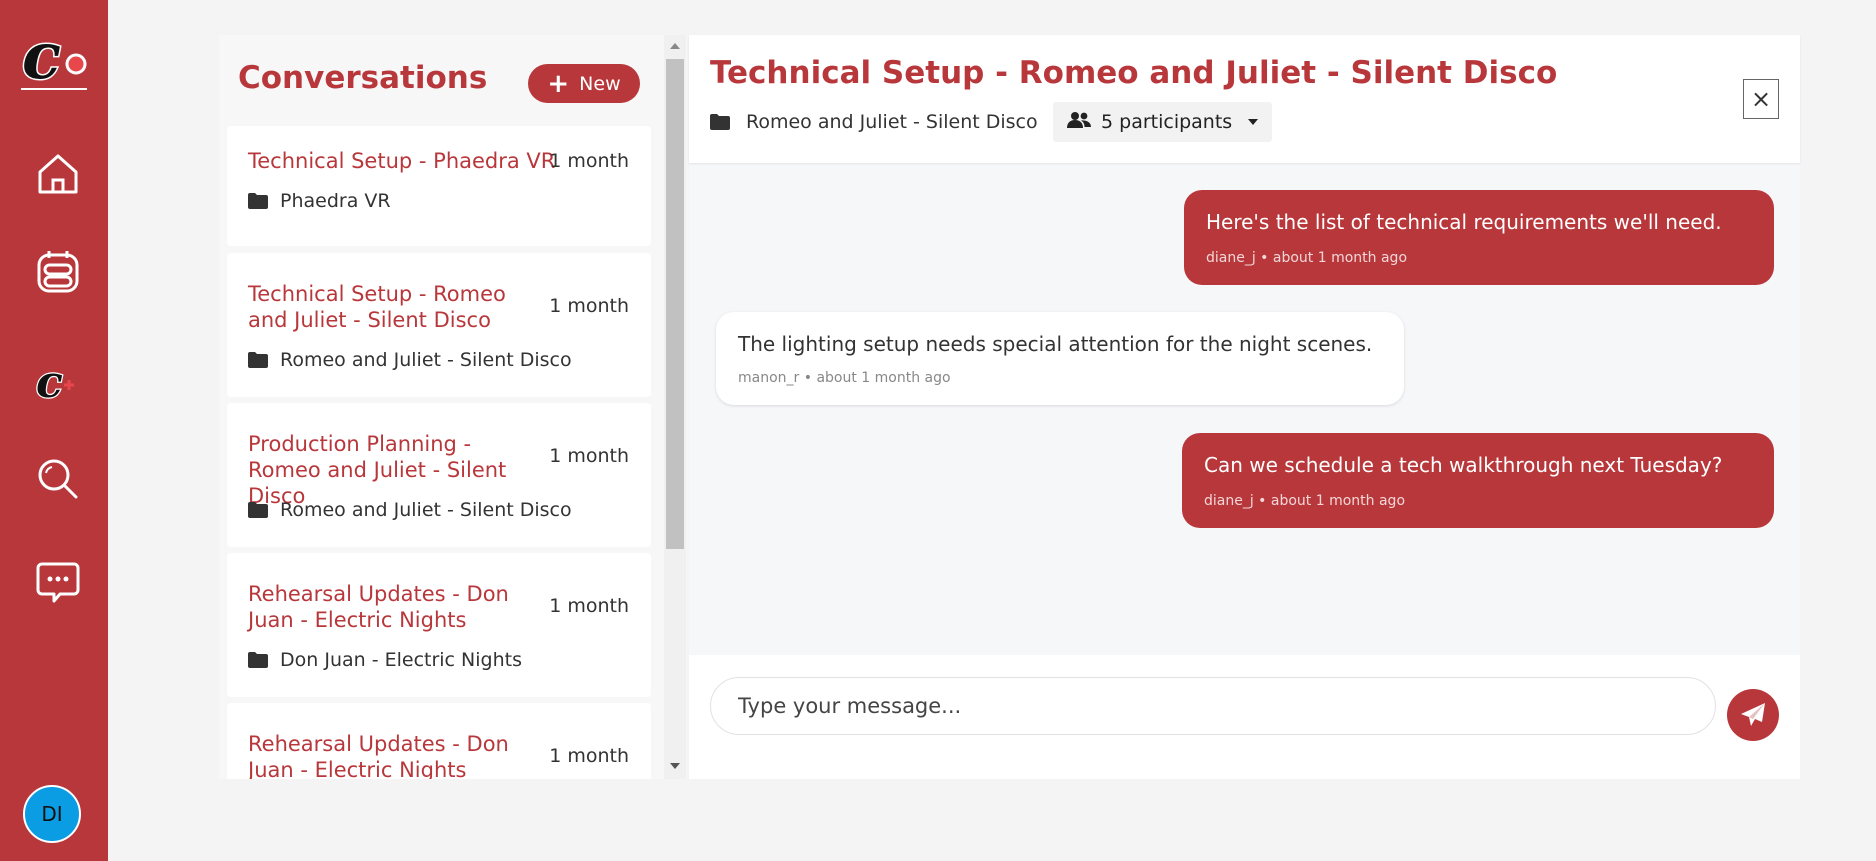 The width and height of the screenshot is (1876, 861). I want to click on project-name: Don Juan - Electric Nights, so click(401, 660).